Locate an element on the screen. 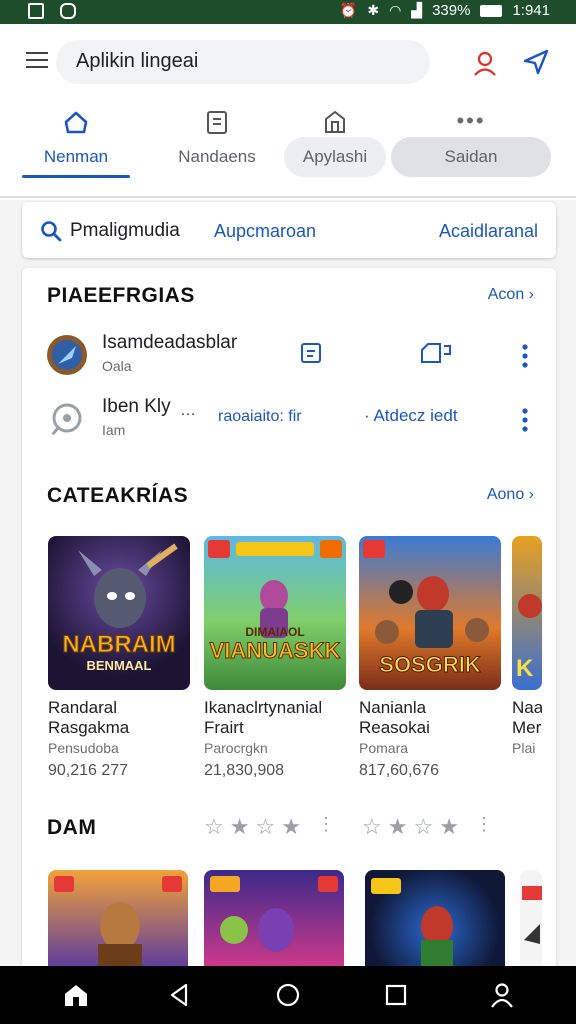 The image size is (576, 1024). search-card-link: Aupcmaroan is located at coordinates (265, 231).